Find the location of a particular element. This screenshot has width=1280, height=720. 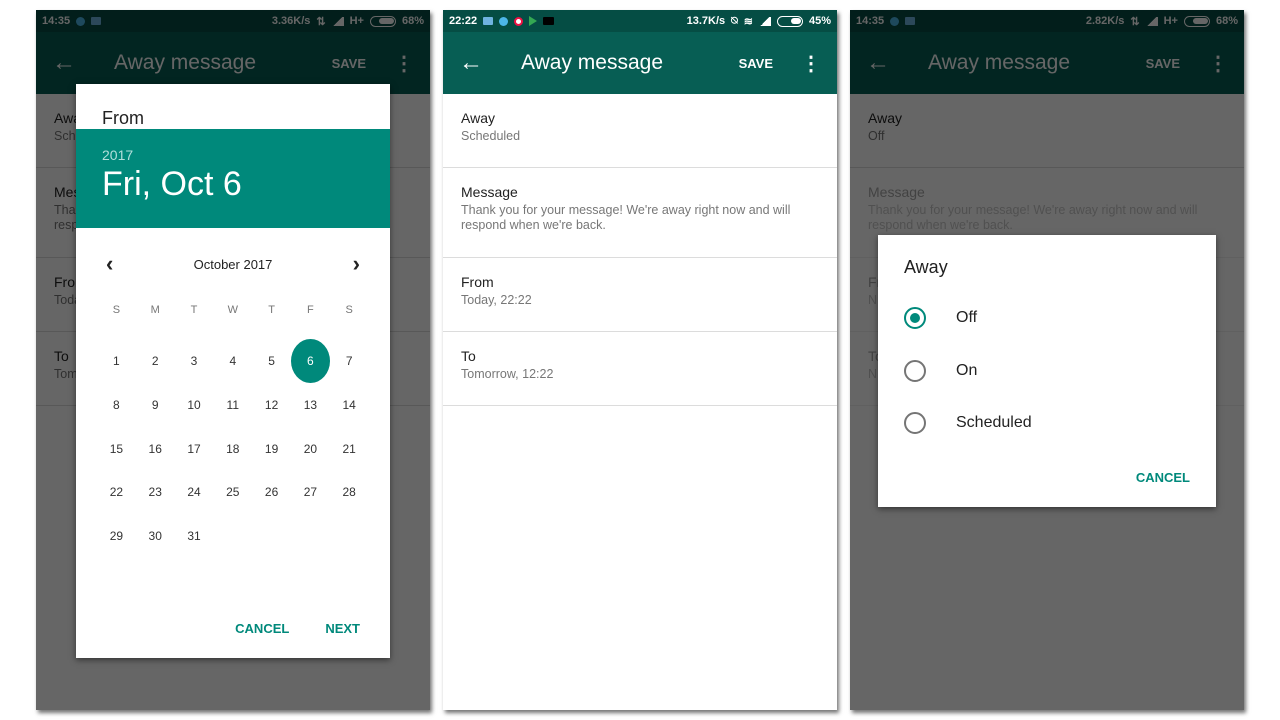

item-label: Away is located at coordinates (478, 118).